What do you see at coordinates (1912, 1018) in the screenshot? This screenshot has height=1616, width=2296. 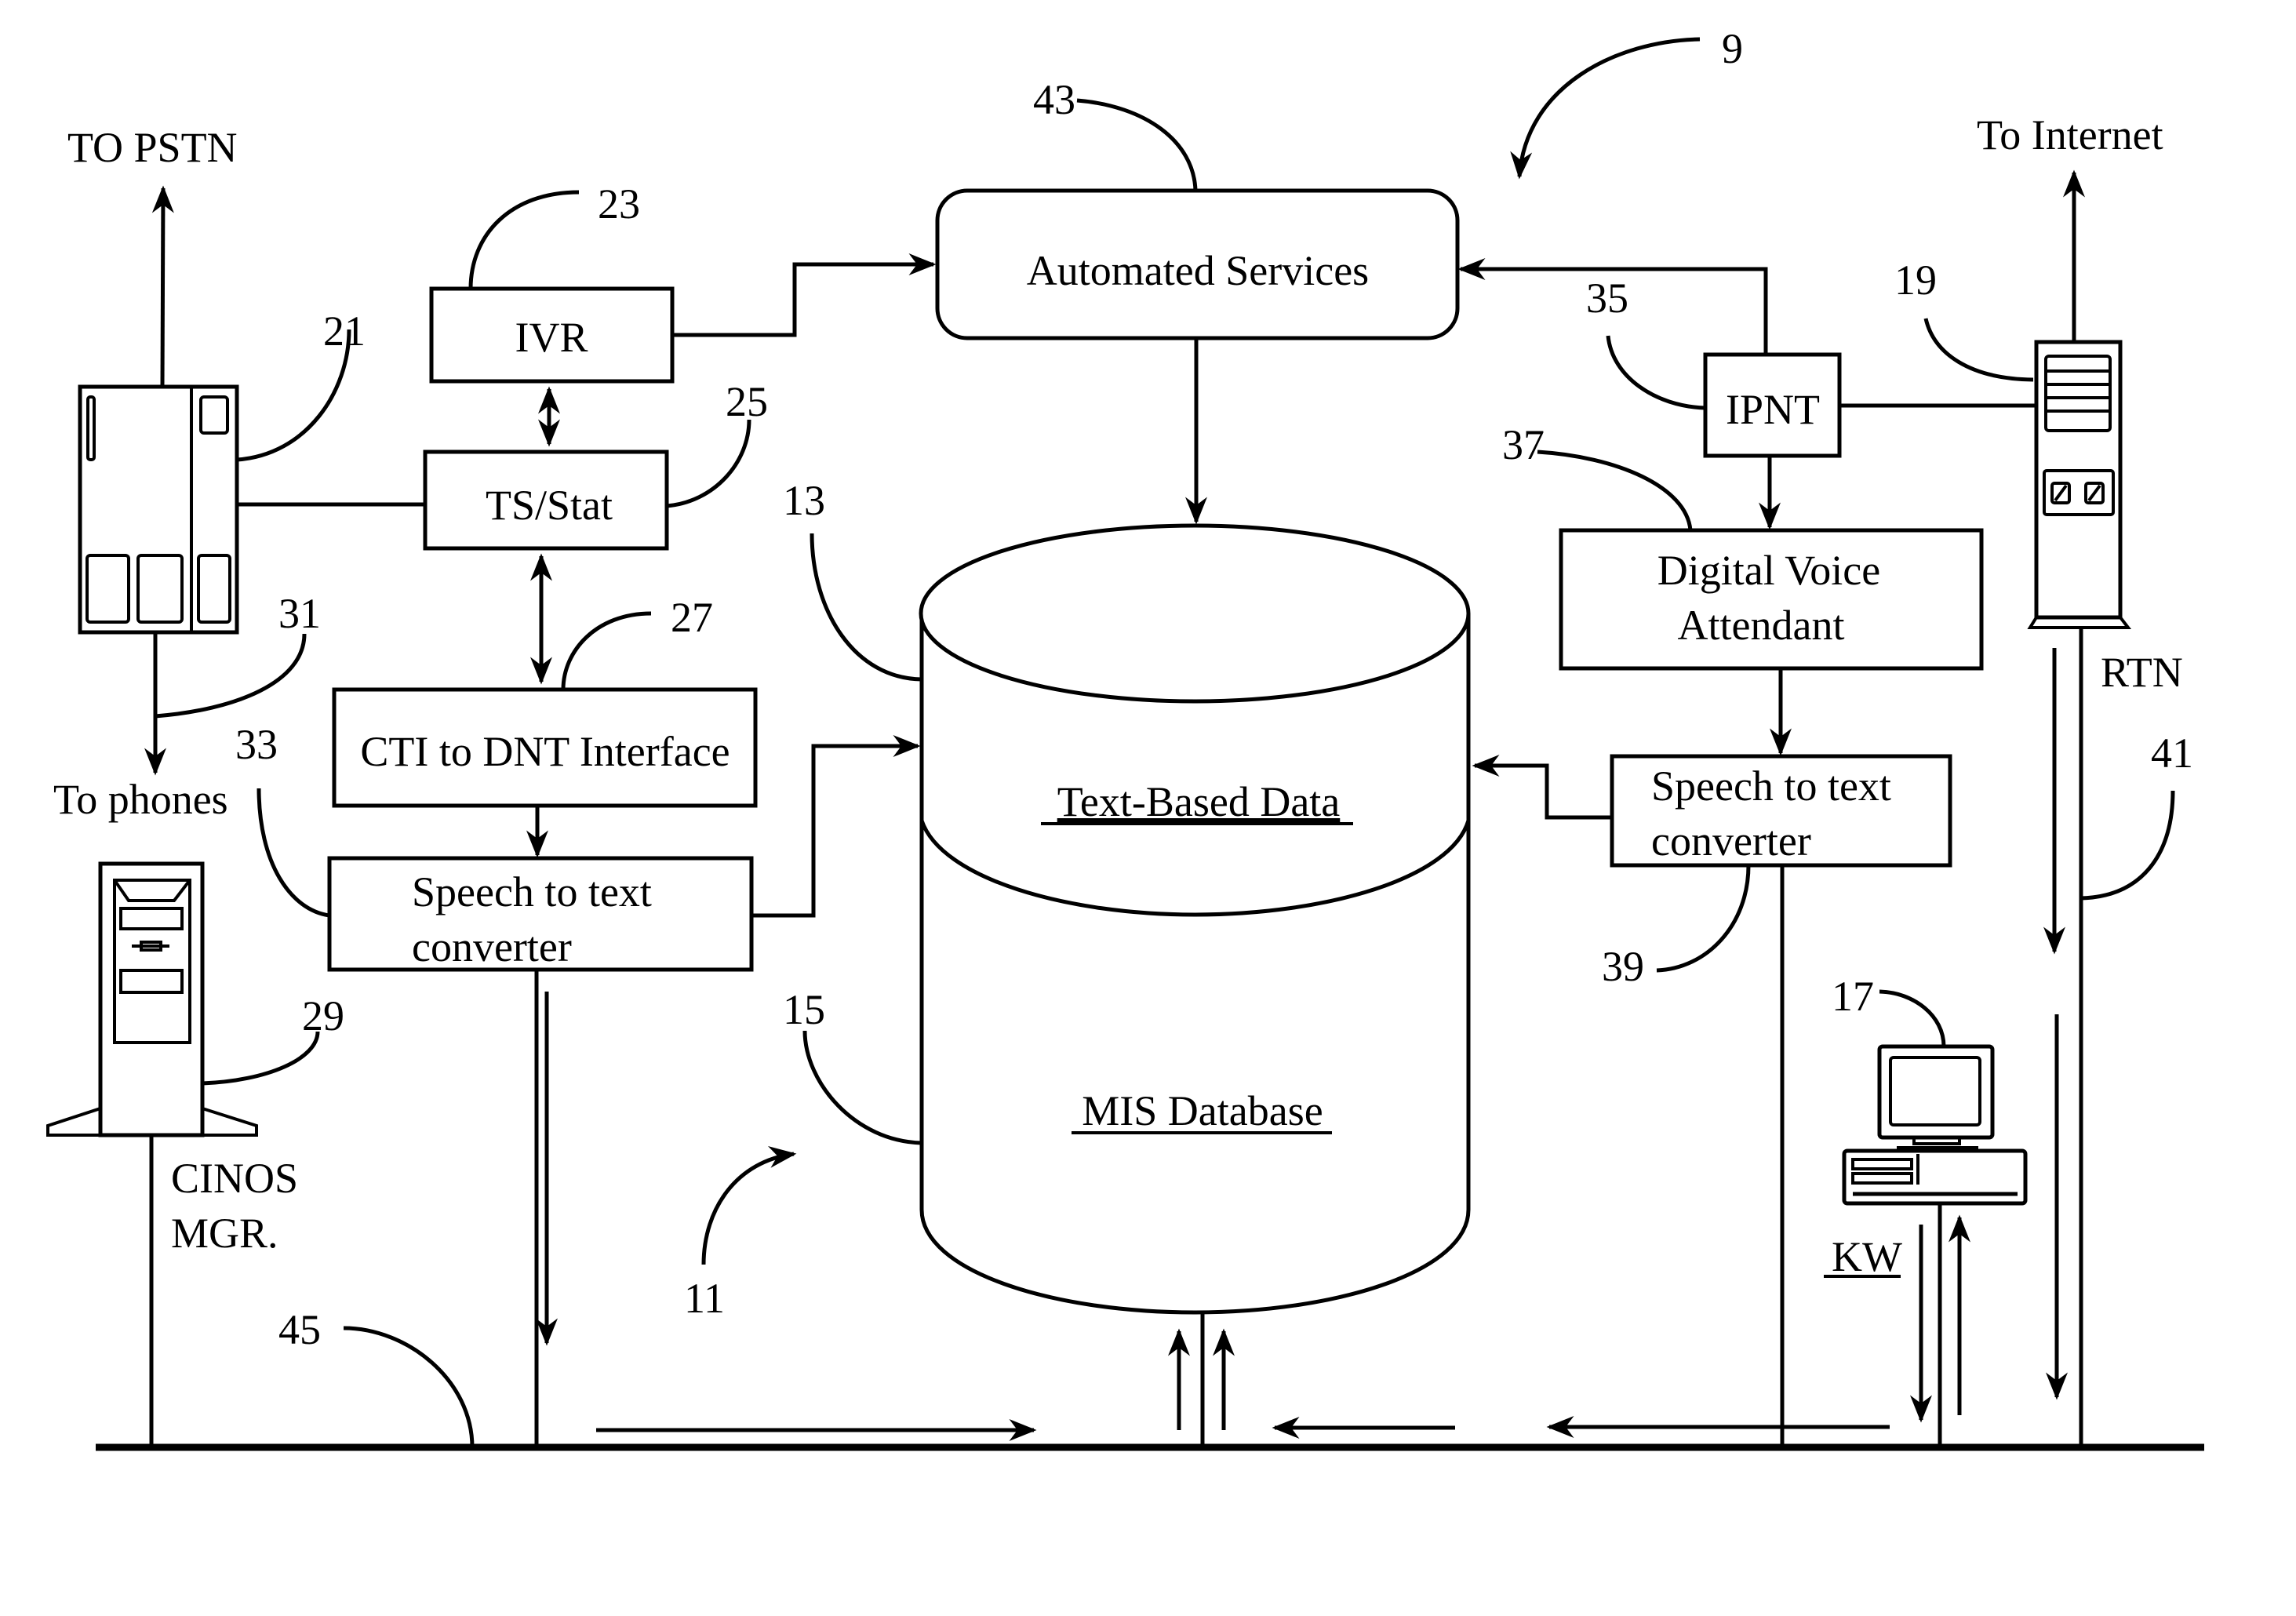 I see `workstation-ref-leader` at bounding box center [1912, 1018].